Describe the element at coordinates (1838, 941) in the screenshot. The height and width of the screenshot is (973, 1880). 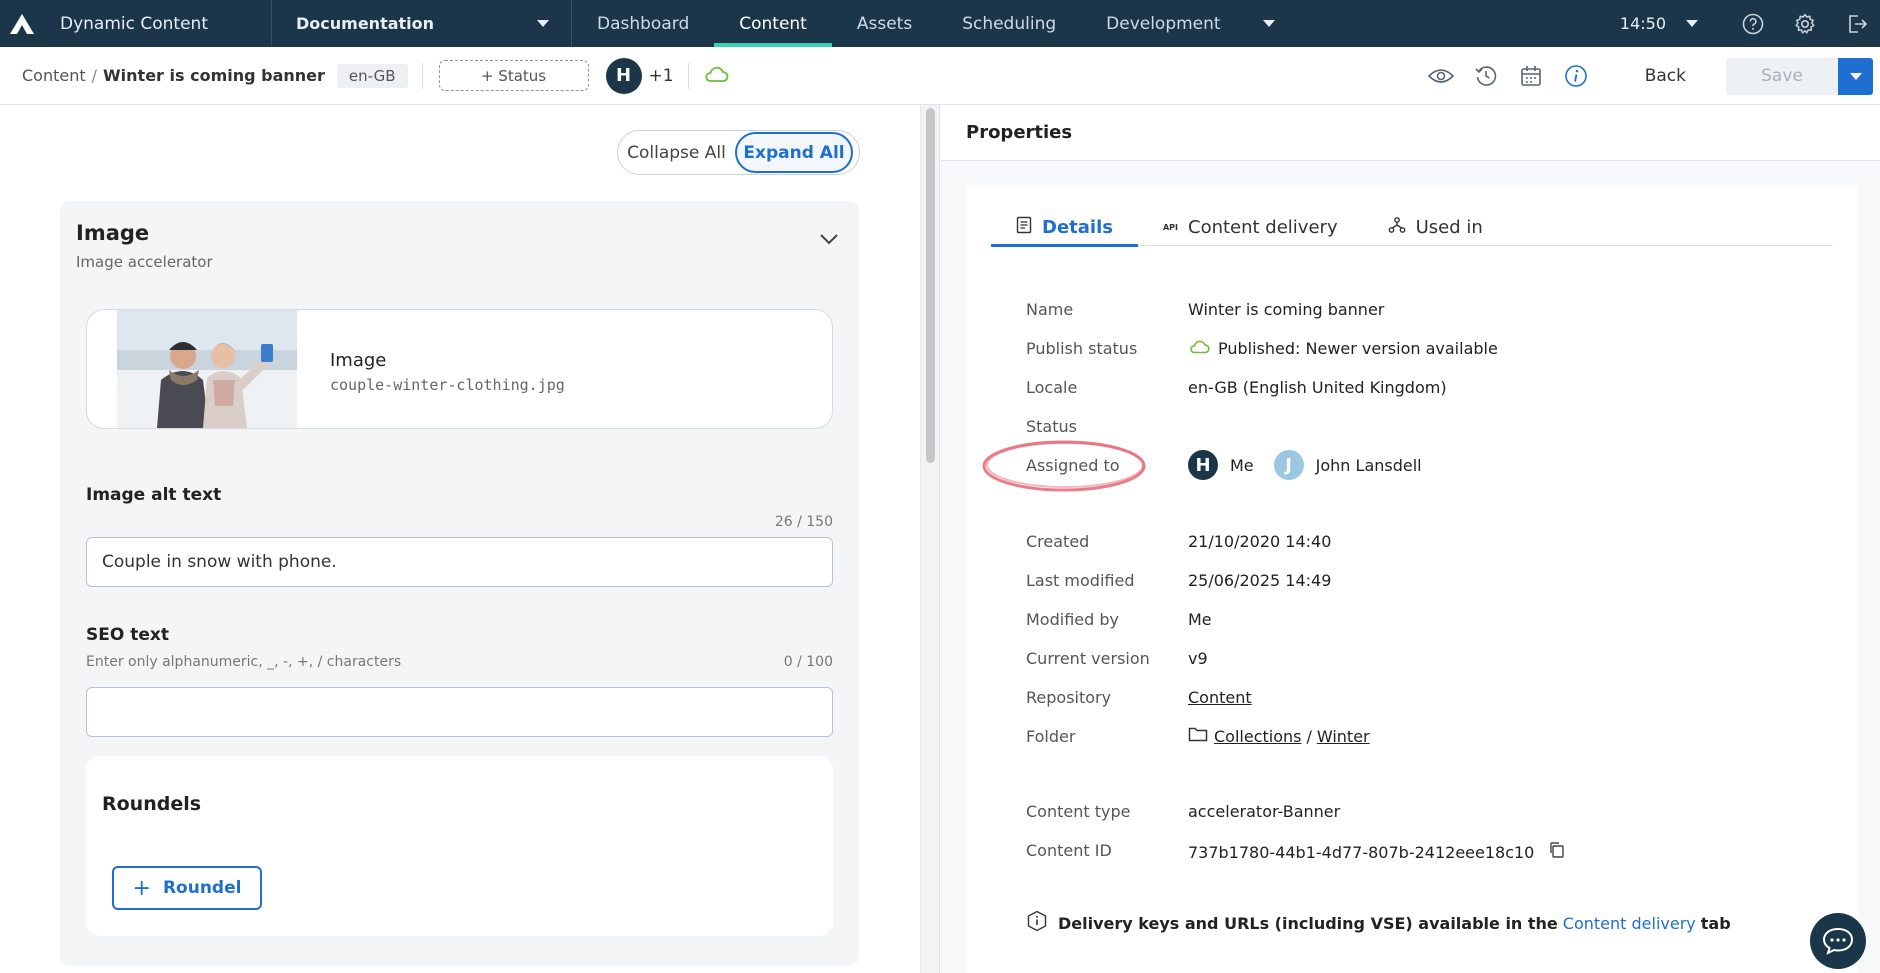
I see `chat-icon` at that location.